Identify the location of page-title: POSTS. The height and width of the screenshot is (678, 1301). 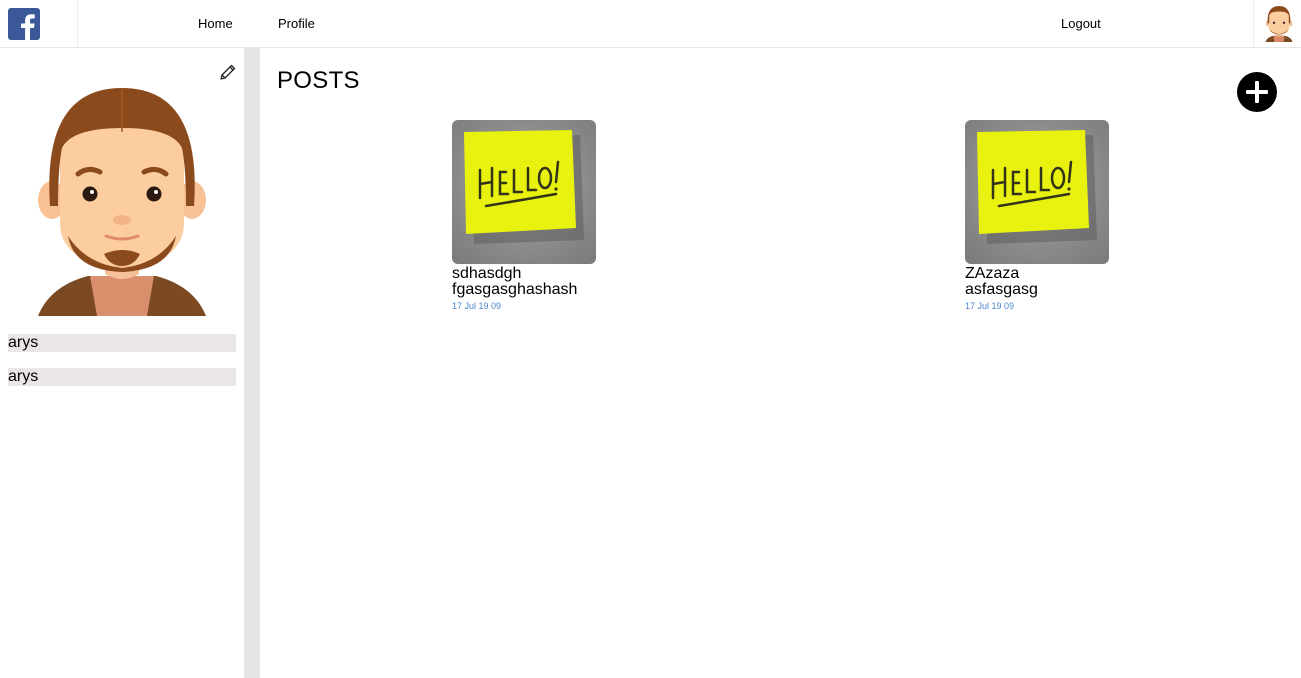
(318, 80).